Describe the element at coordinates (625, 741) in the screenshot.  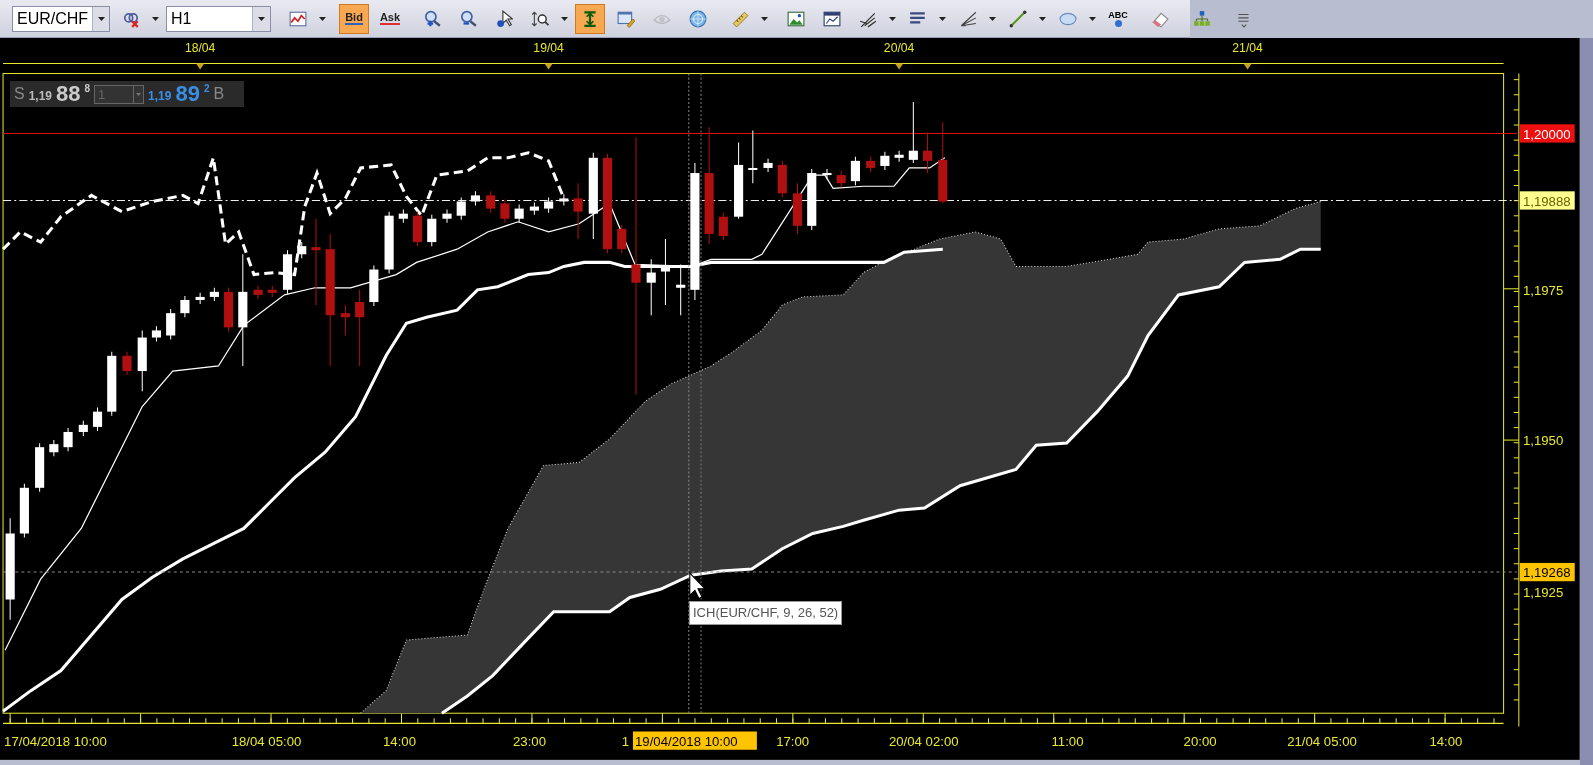
I see `time-tick-label: 1` at that location.